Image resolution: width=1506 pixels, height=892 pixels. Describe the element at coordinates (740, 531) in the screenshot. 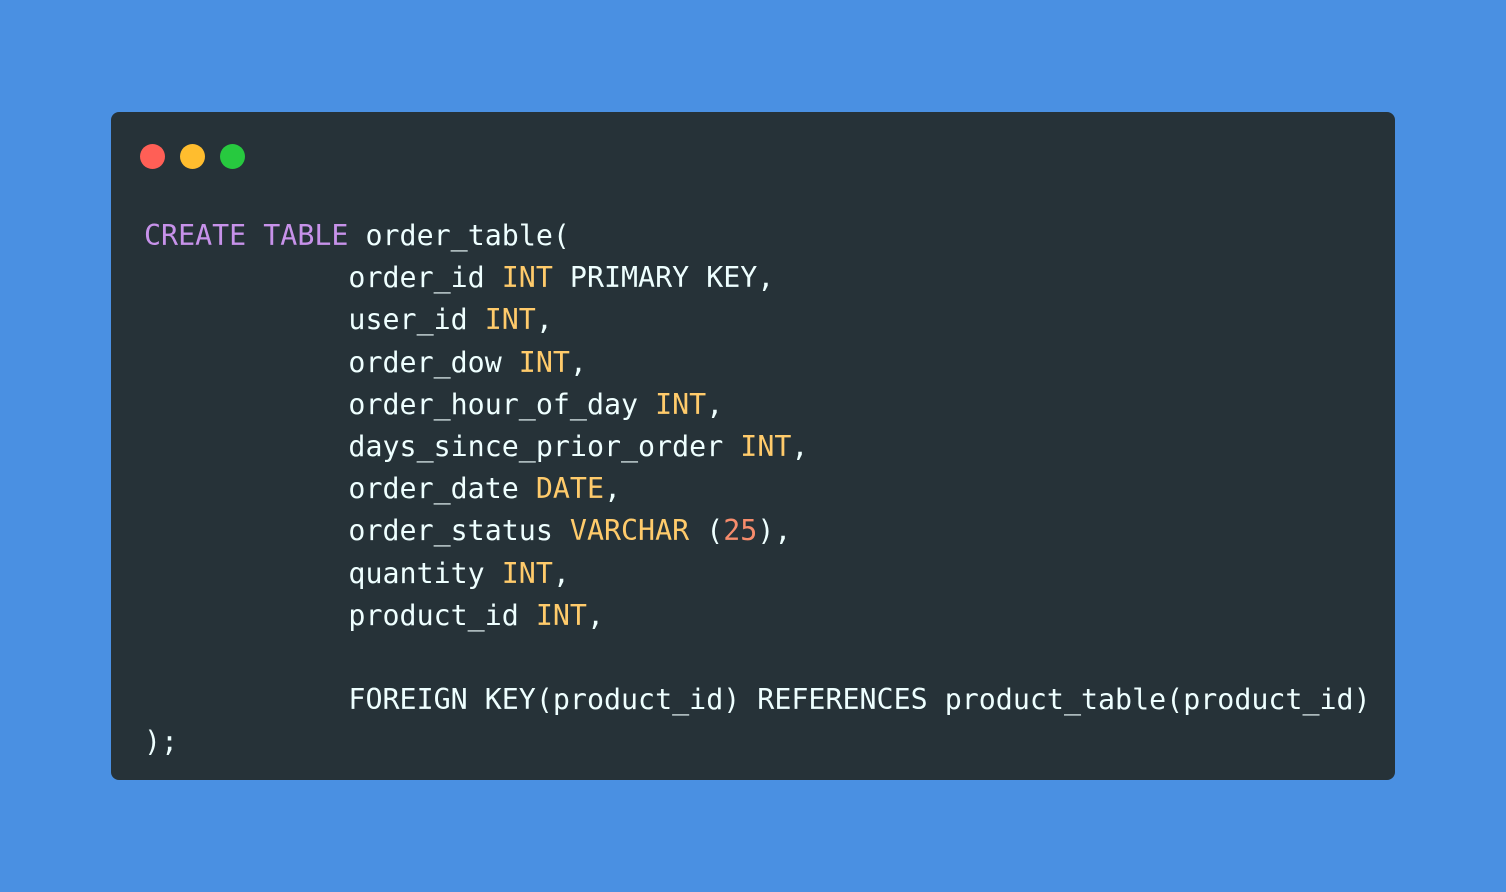

I see `code-token-number: 25` at that location.